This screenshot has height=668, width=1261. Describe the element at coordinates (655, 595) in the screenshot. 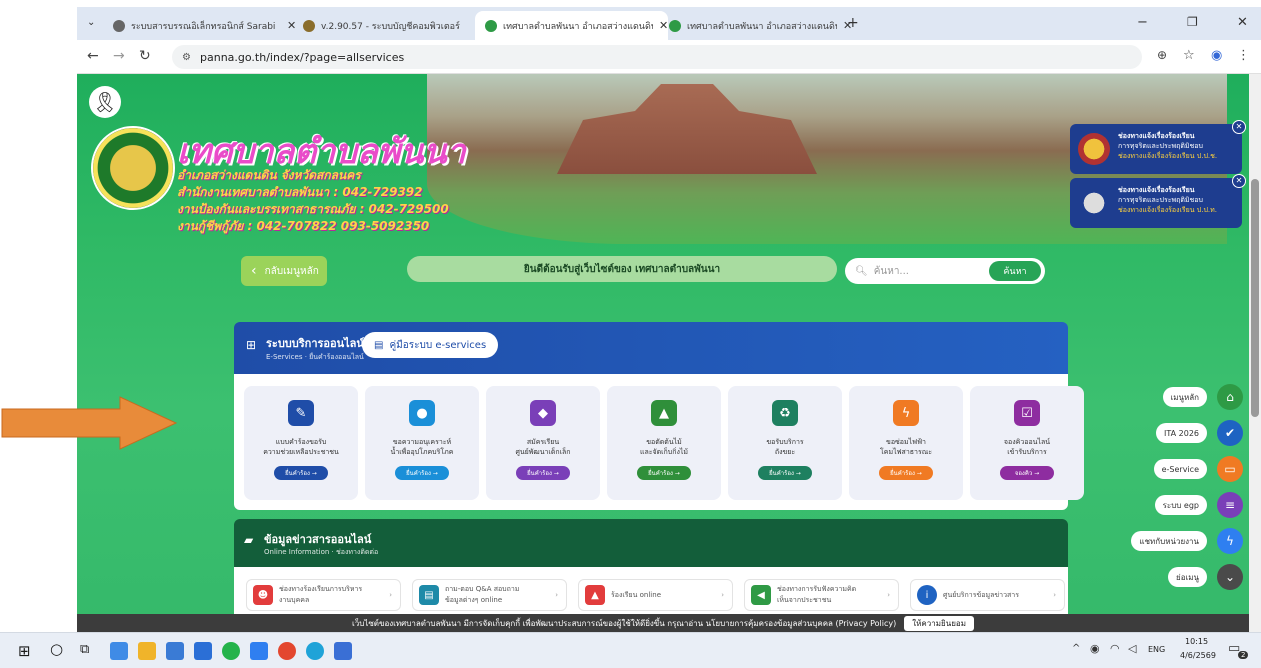

I see `info-item-complaint-online: ▲ ร้องเรียน online ›` at that location.